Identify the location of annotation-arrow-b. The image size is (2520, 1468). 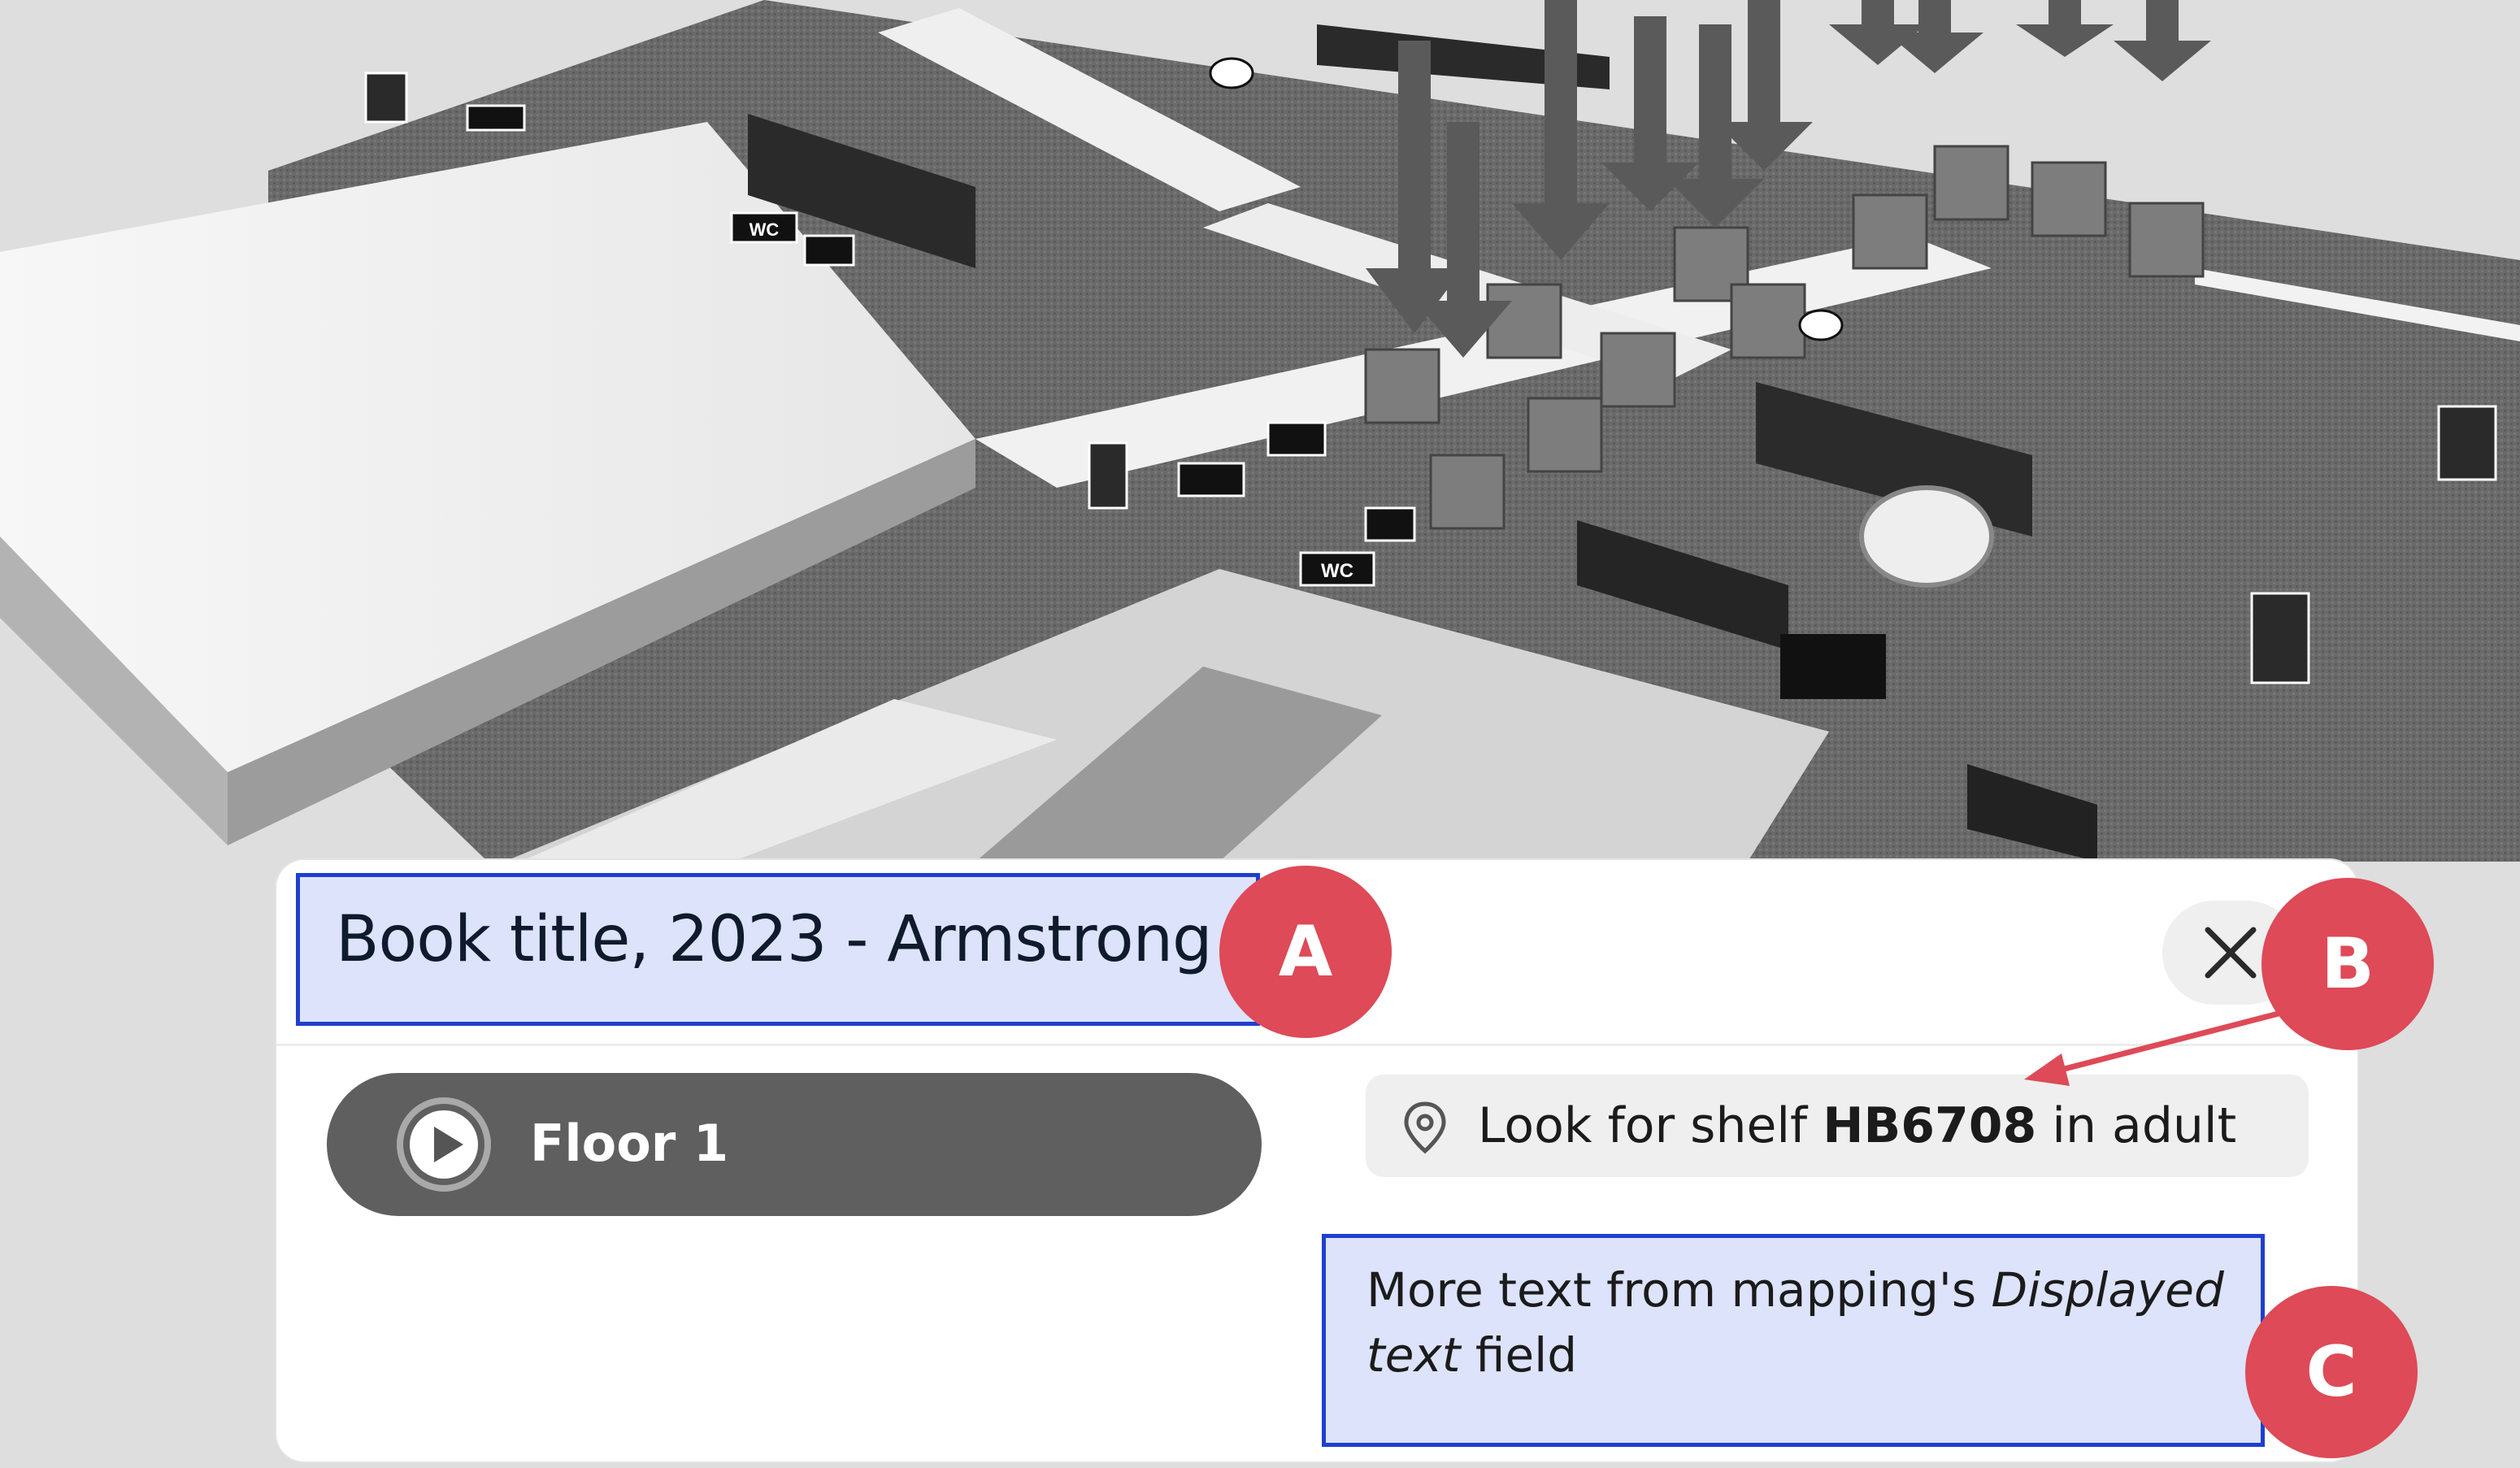
(2162, 1045).